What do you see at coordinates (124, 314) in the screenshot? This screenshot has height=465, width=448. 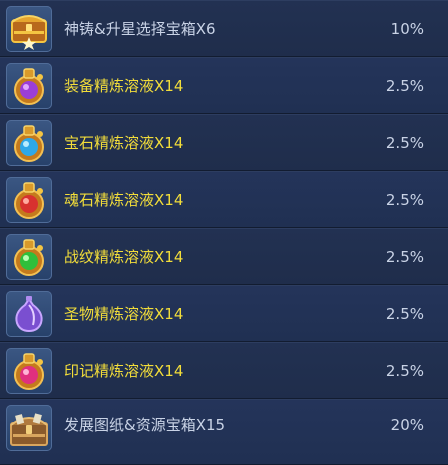 I see `item-name: 圣物精炼溶液X14` at bounding box center [124, 314].